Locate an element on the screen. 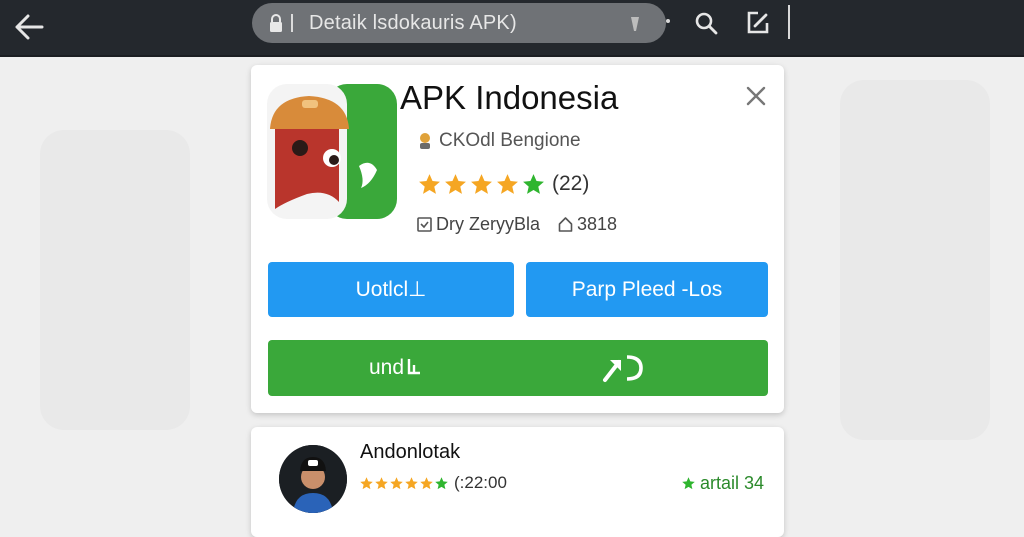 The width and height of the screenshot is (1024, 537). back-arrow-icon is located at coordinates (29, 27).